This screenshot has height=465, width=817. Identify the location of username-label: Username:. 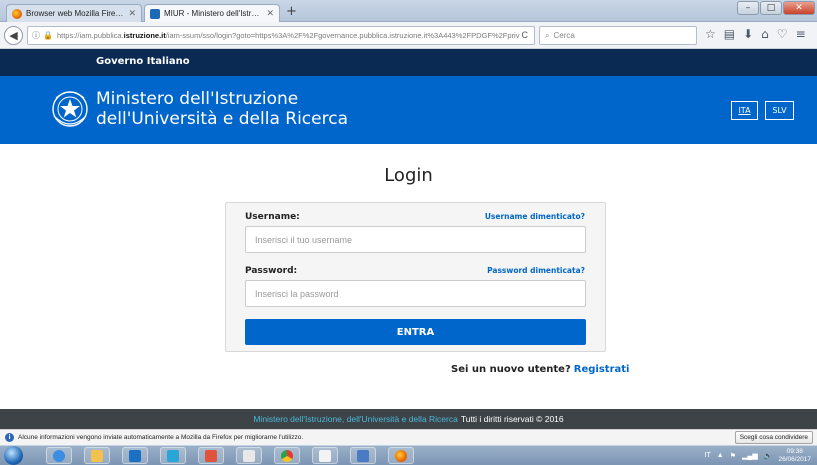
(272, 217).